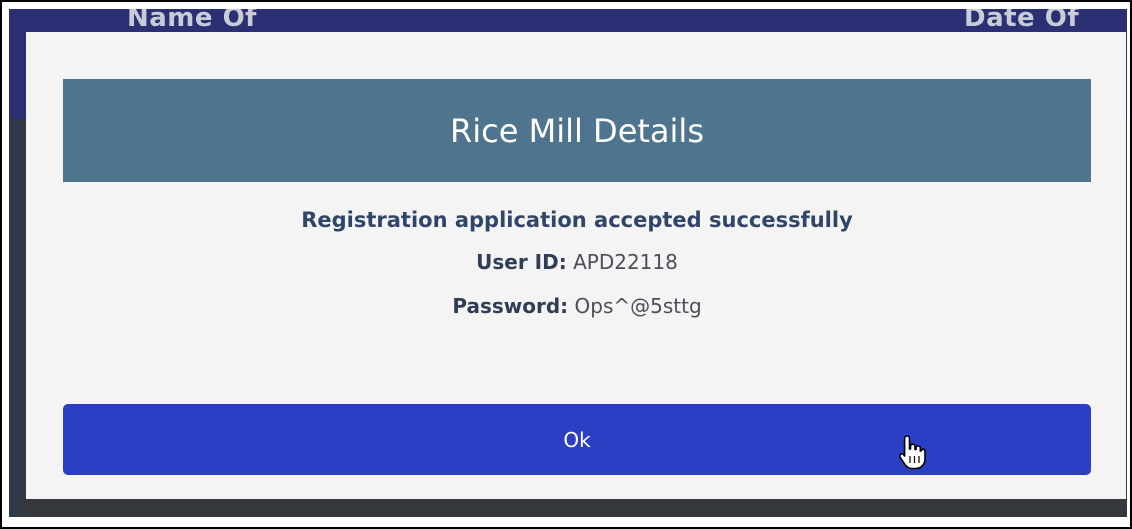 This screenshot has width=1132, height=529. Describe the element at coordinates (14, 318) in the screenshot. I see `background-sidebar-edge` at that location.